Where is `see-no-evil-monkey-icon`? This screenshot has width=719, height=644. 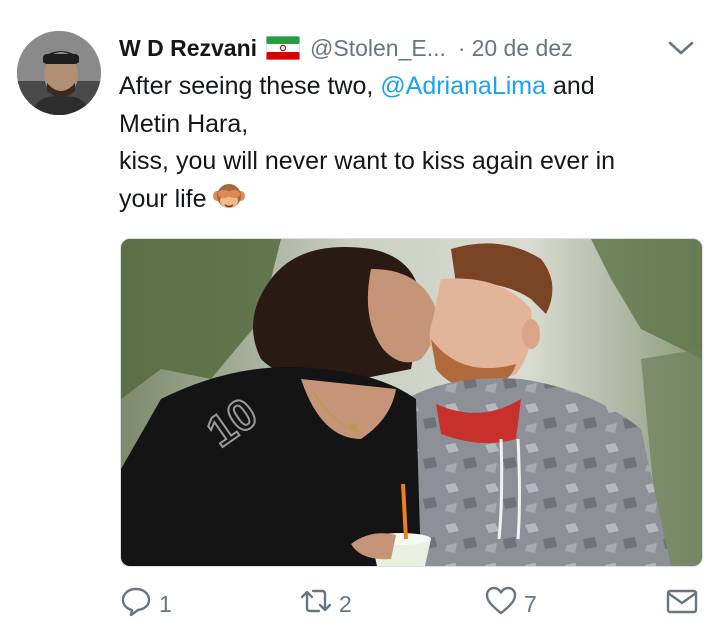
see-no-evil-monkey-icon is located at coordinates (228, 197).